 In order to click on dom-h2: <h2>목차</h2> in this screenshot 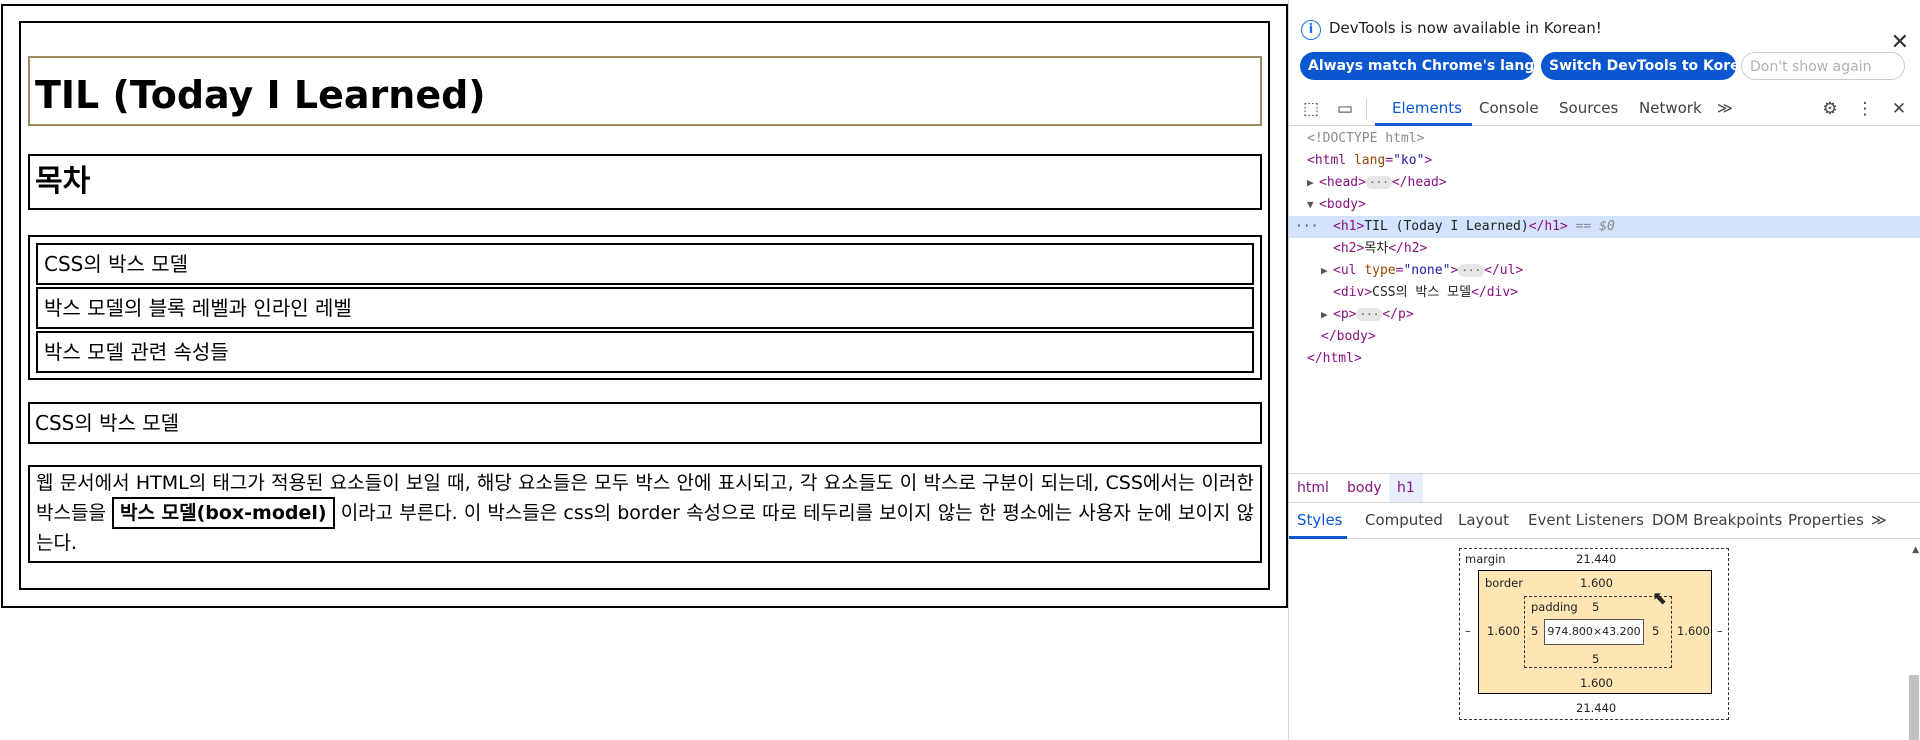, I will do `click(1604, 249)`.